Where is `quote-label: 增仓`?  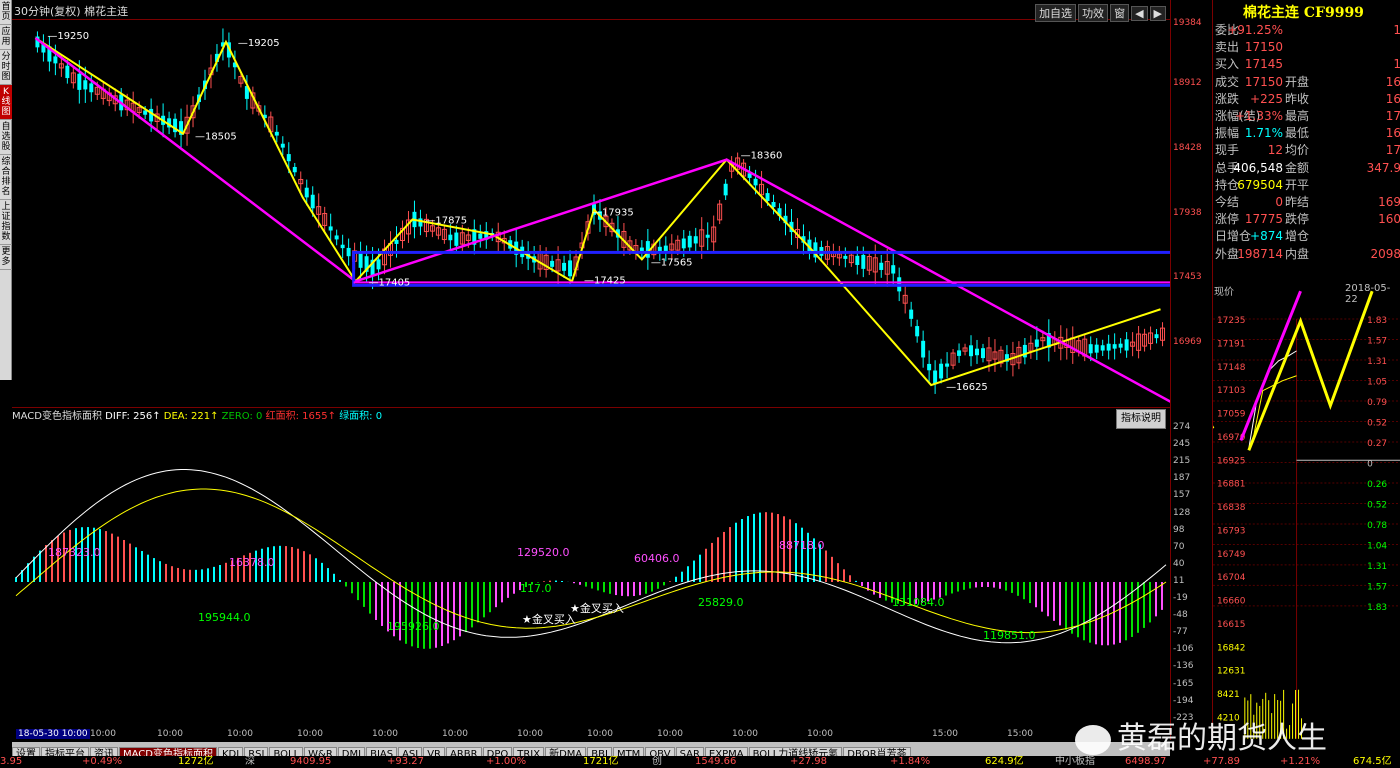
quote-label: 增仓 is located at coordinates (1297, 236).